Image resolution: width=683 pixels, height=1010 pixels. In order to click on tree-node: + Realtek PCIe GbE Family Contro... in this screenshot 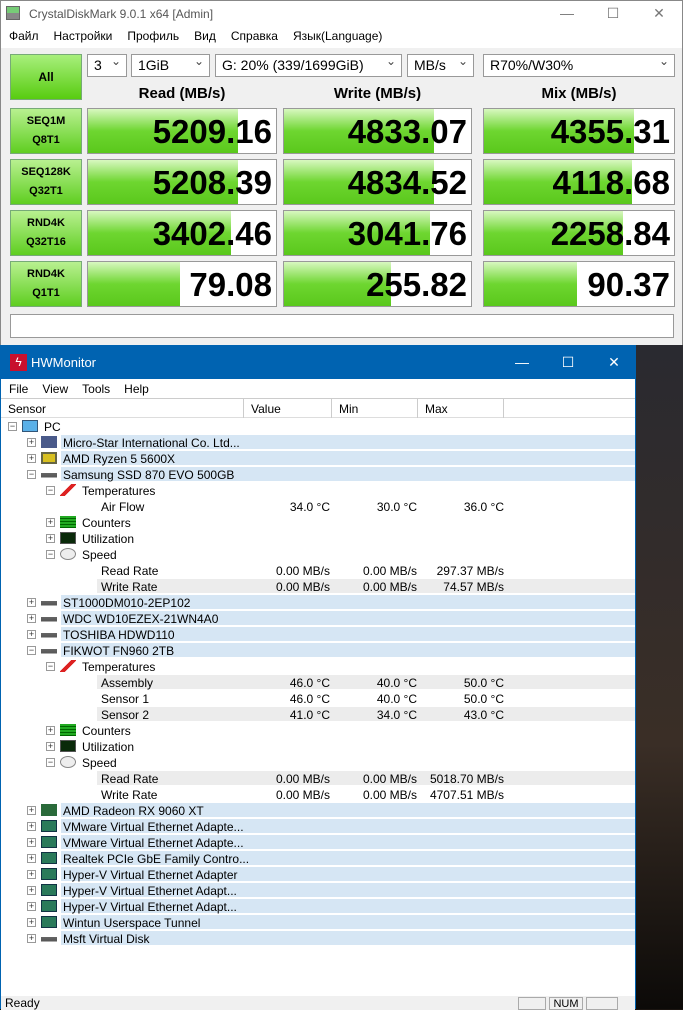, I will do `click(318, 858)`.